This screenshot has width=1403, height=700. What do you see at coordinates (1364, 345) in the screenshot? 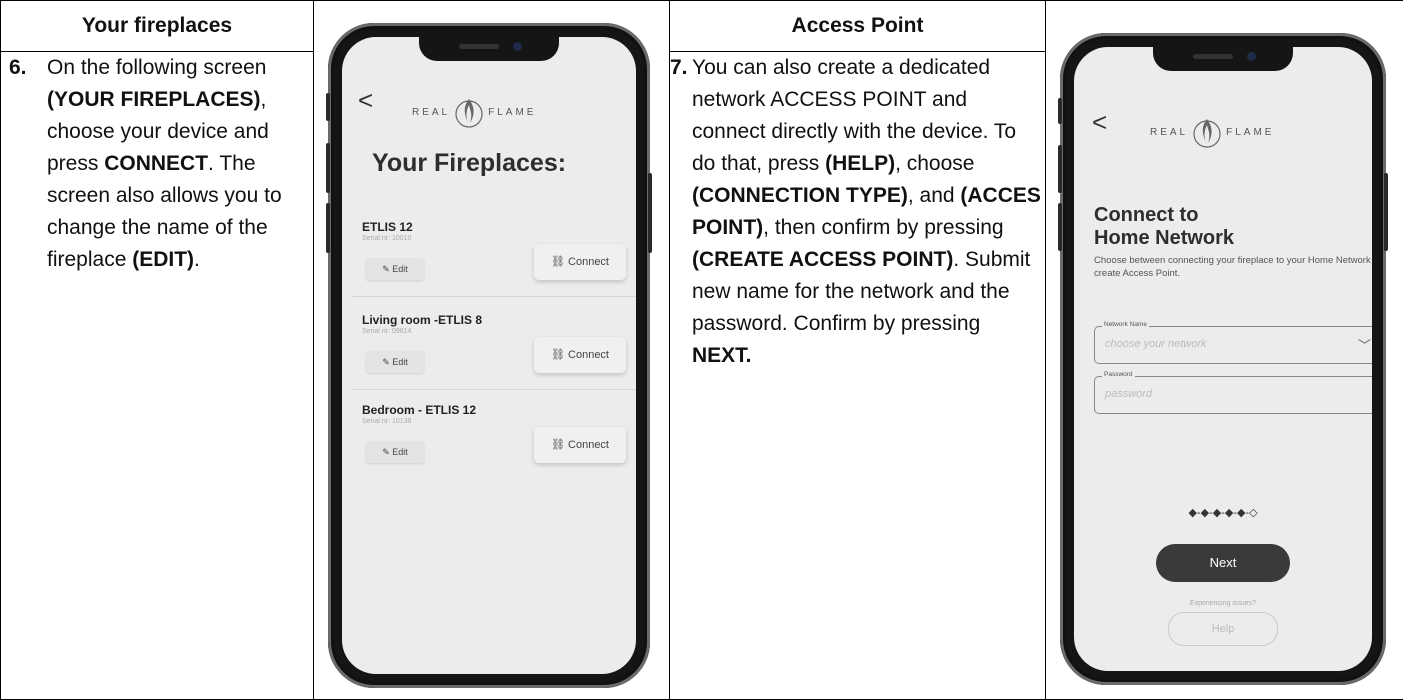
I see `chevron-down-icon: ﹀` at bounding box center [1364, 345].